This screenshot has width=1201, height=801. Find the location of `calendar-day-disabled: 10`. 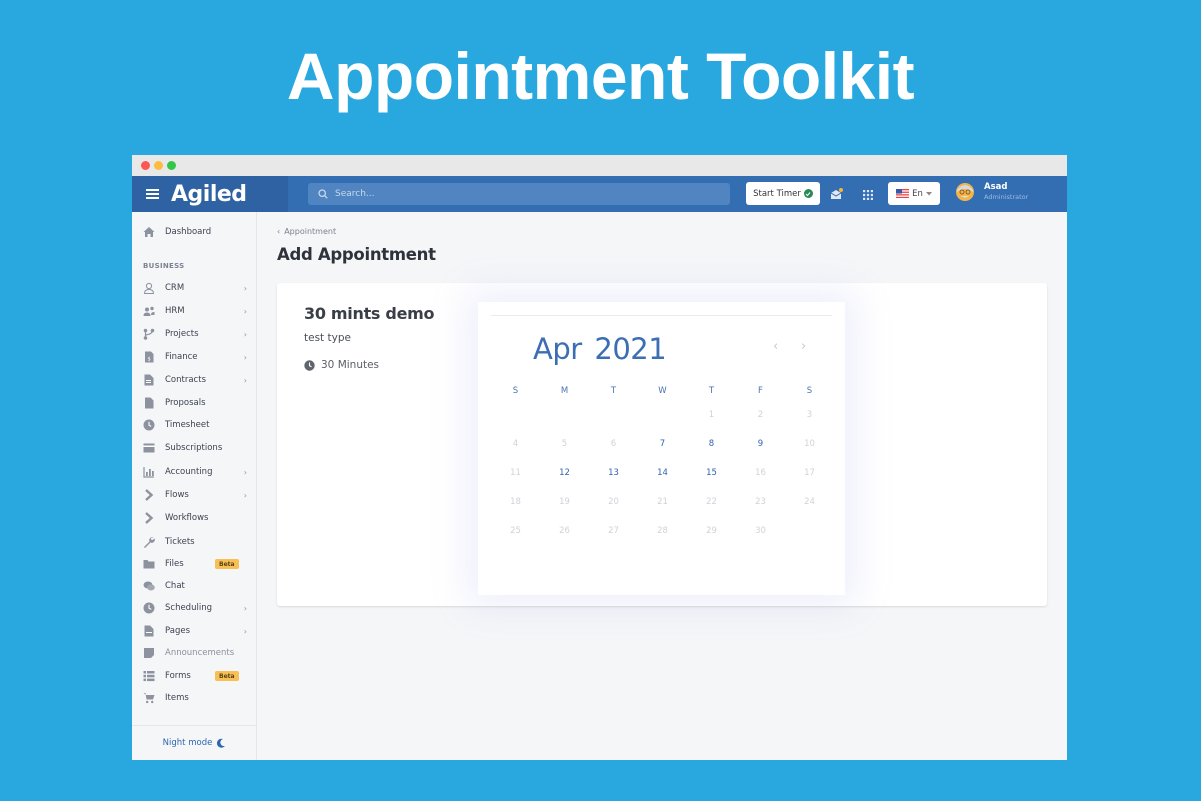

calendar-day-disabled: 10 is located at coordinates (809, 443).